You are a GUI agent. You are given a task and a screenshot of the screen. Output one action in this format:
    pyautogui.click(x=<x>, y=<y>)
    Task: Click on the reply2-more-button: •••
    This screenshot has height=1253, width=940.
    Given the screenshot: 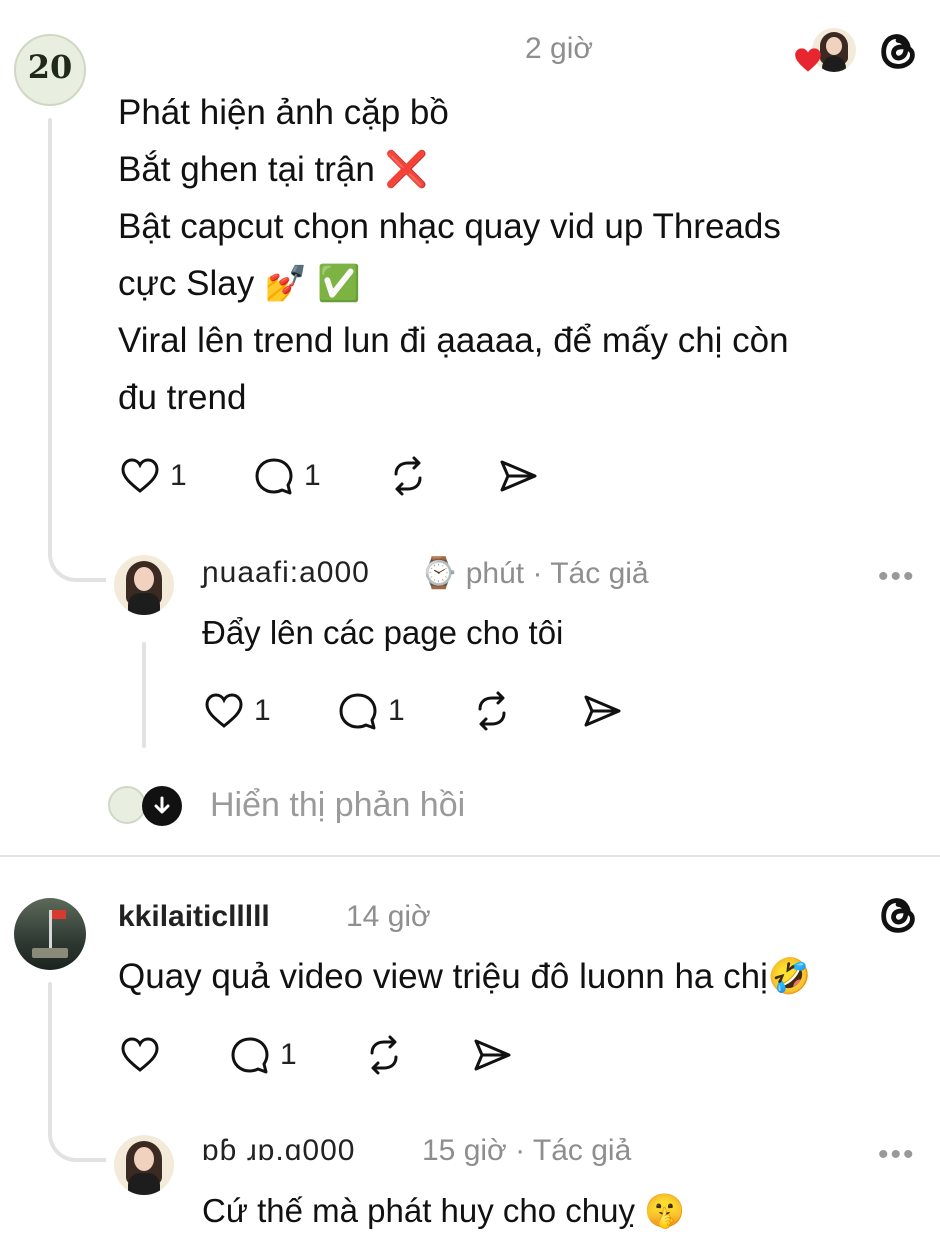 What is the action you would take?
    pyautogui.click(x=897, y=1155)
    